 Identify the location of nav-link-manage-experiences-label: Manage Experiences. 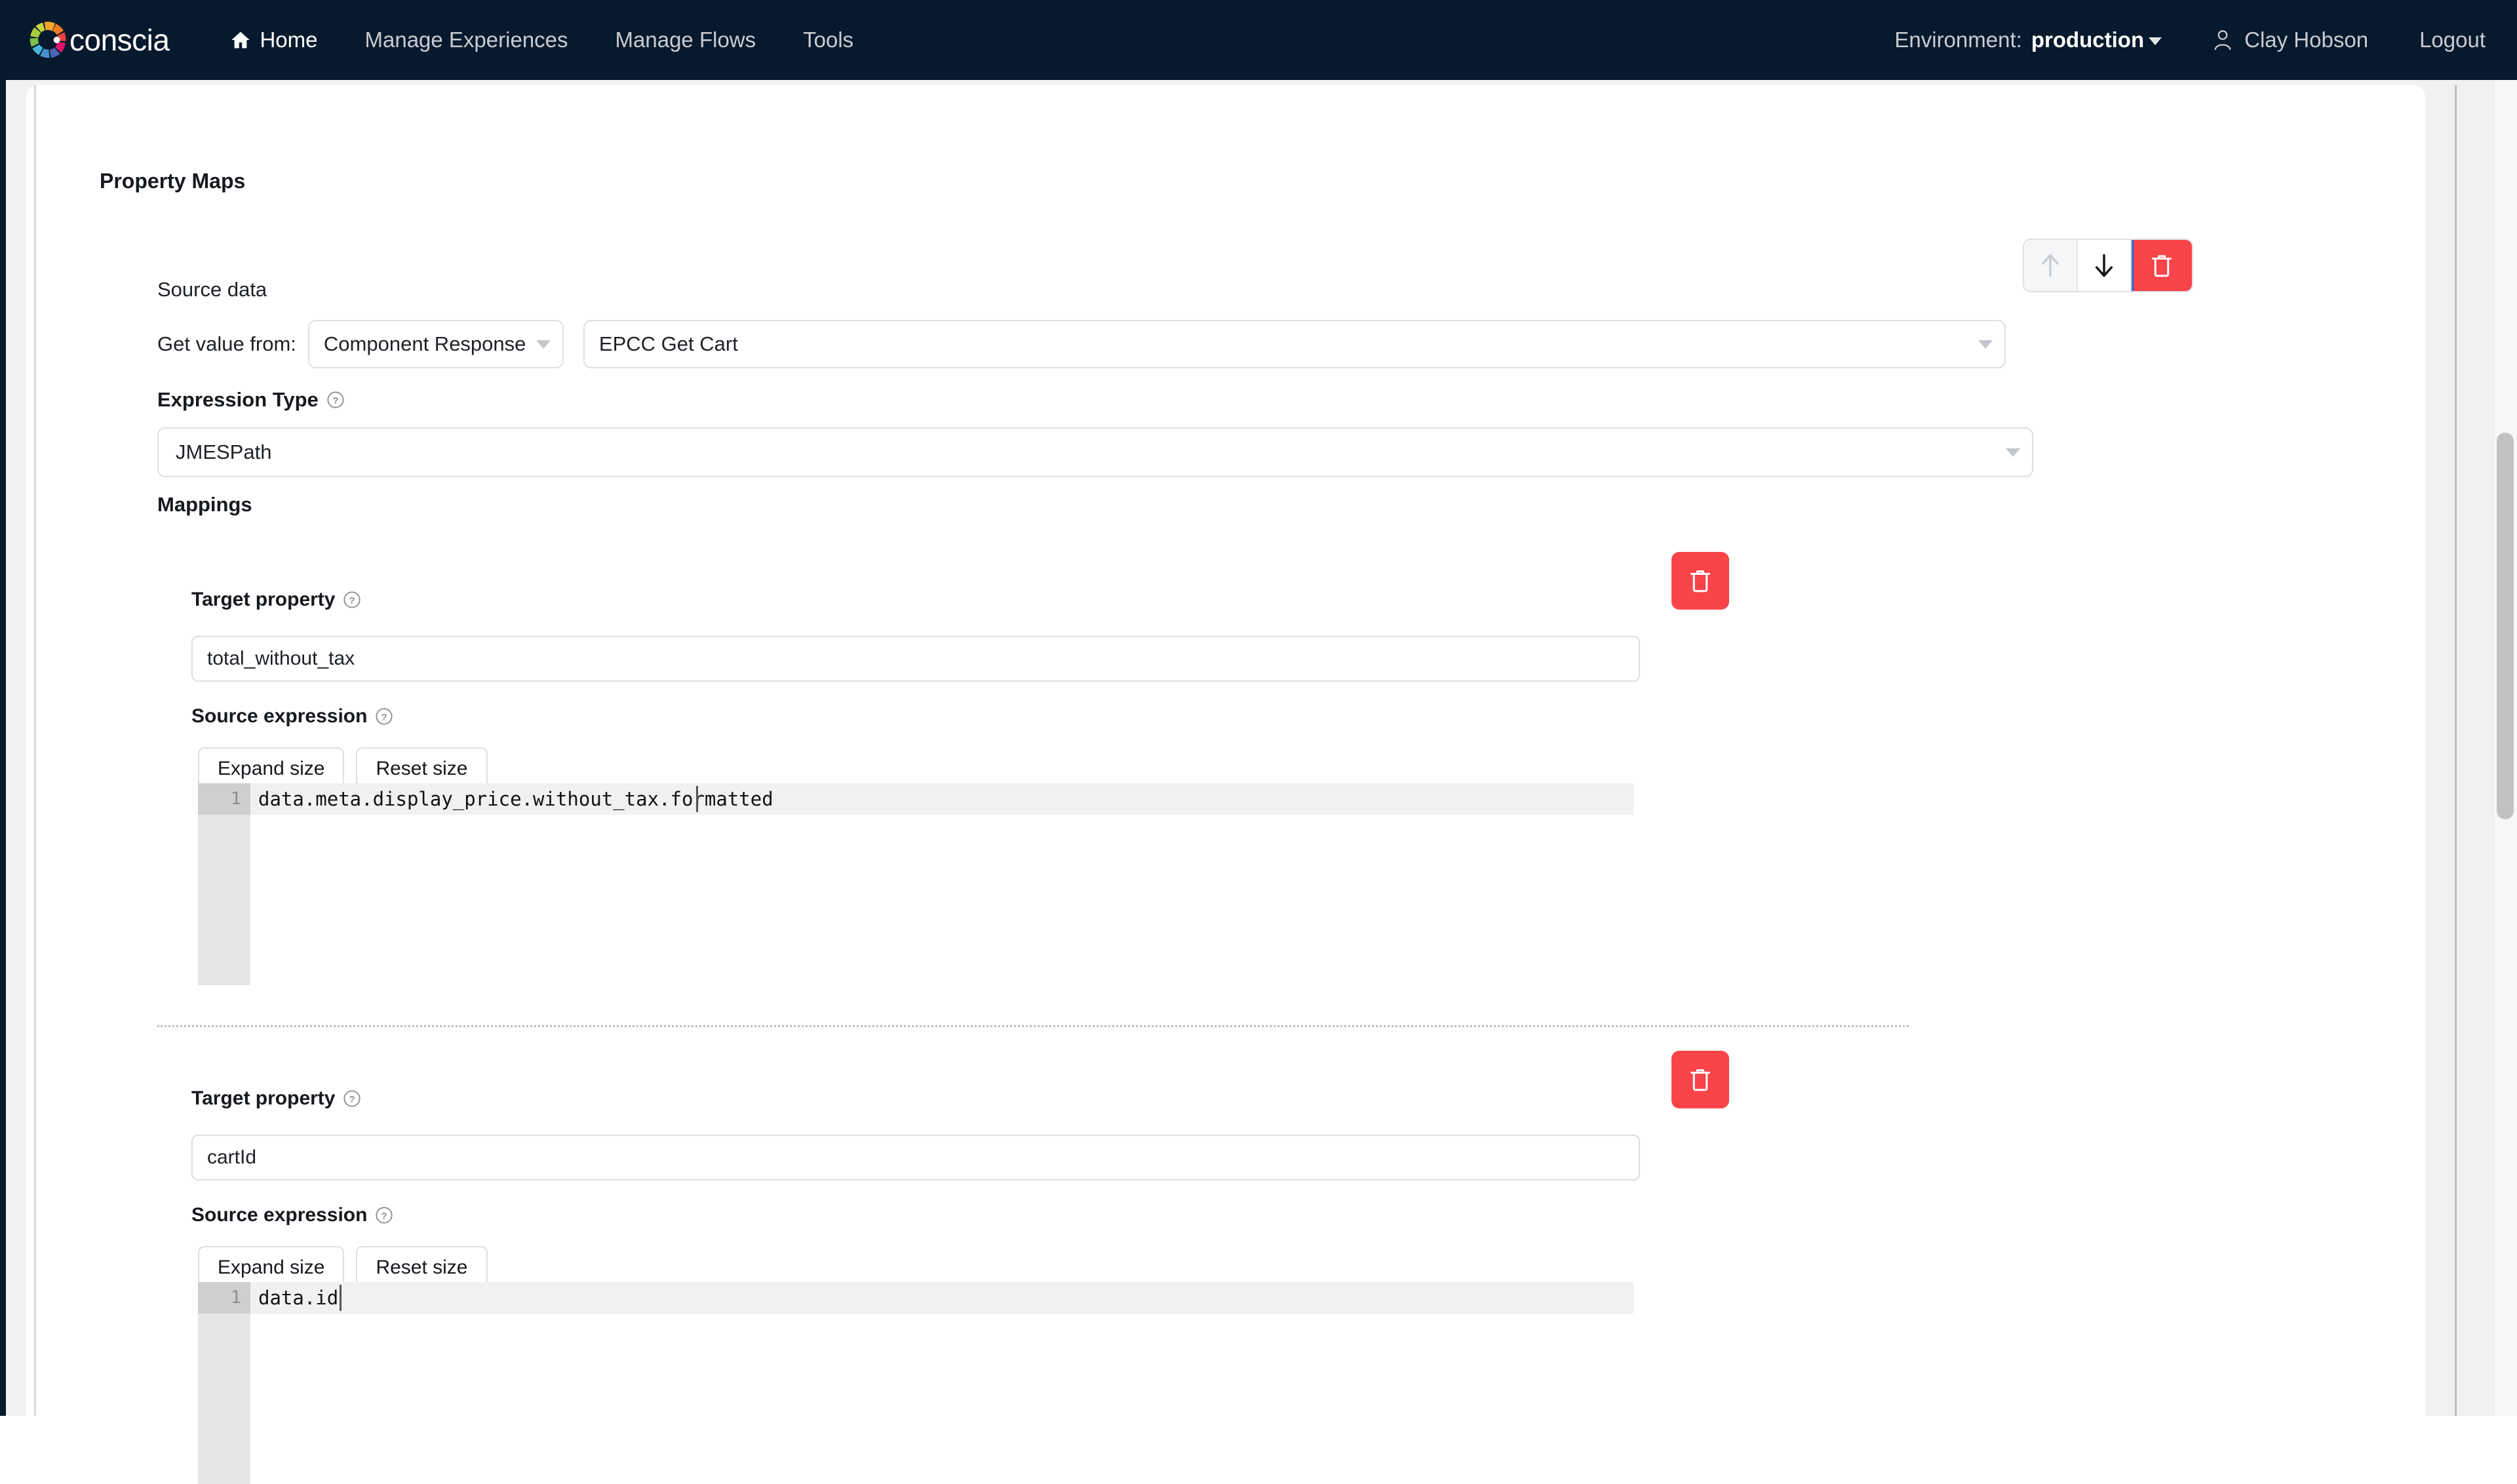
(466, 40).